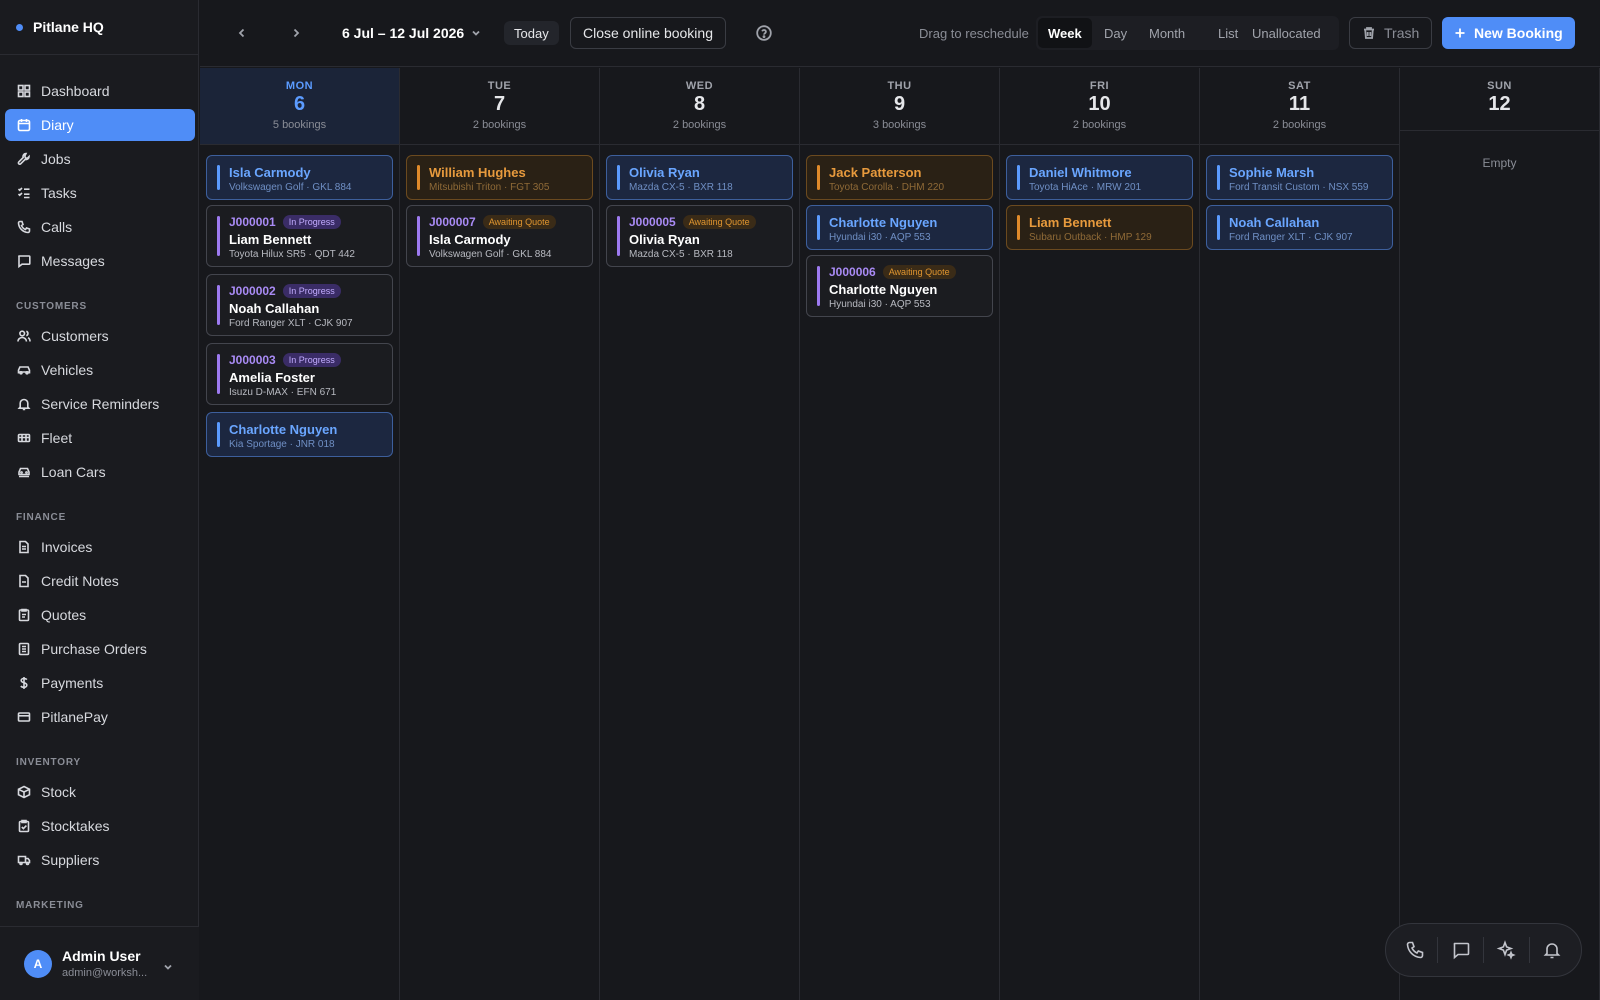 Image resolution: width=1600 pixels, height=1000 pixels. Describe the element at coordinates (1499, 104) in the screenshot. I see `day-number: 12` at that location.